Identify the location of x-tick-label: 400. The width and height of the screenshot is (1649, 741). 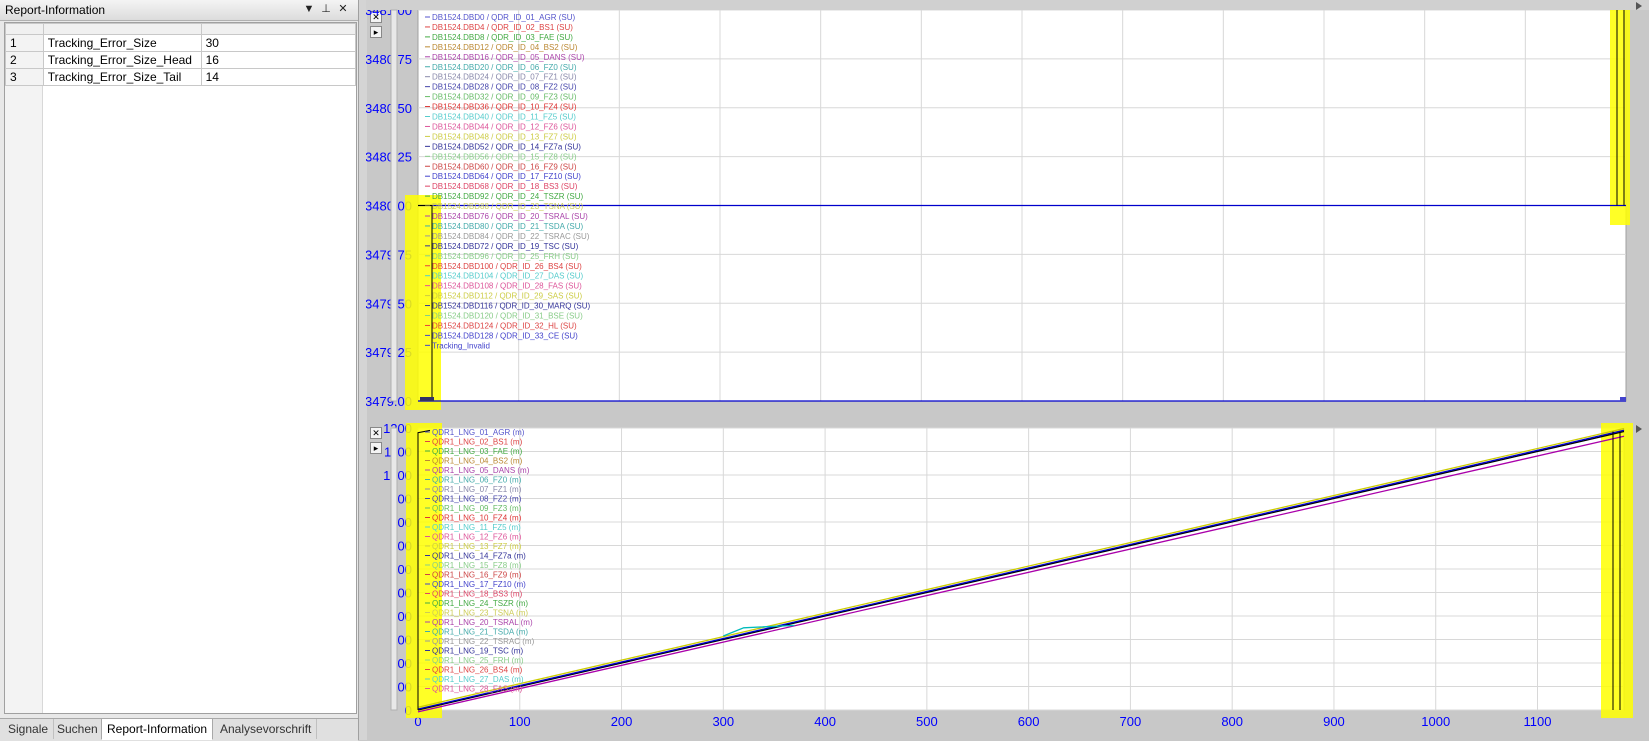
(825, 721).